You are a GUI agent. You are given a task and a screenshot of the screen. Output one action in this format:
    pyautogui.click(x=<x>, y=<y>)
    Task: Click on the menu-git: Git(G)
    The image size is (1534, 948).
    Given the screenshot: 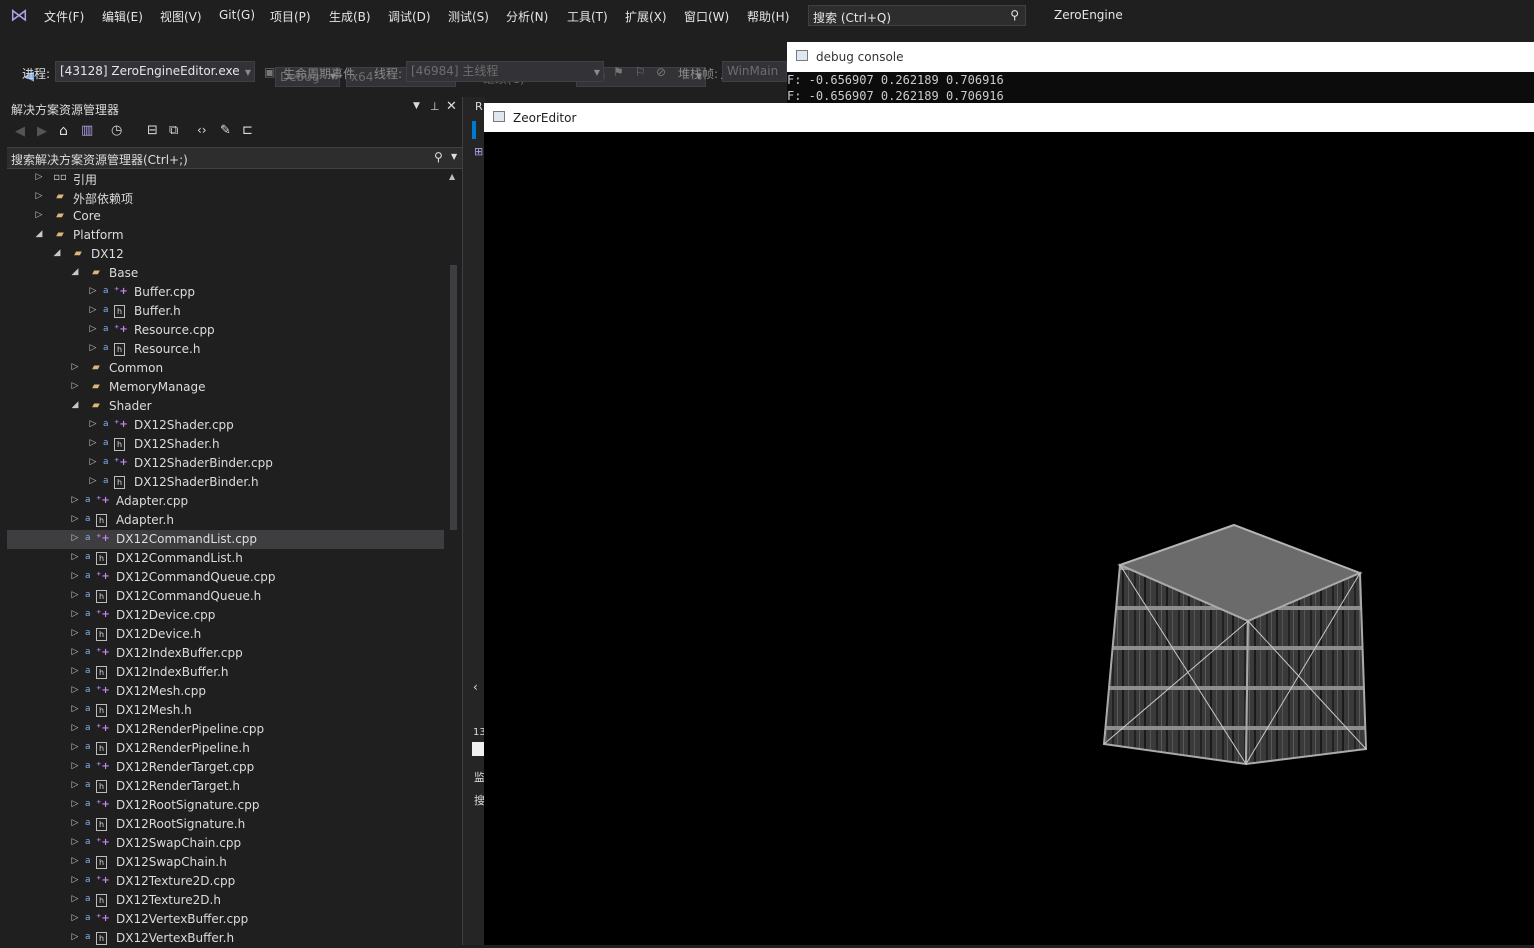 What is the action you would take?
    pyautogui.click(x=237, y=15)
    